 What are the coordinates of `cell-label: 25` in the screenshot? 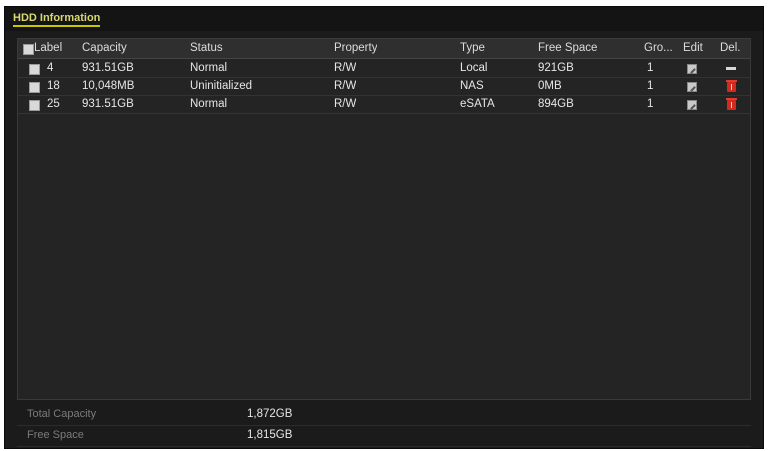 It's located at (53, 104).